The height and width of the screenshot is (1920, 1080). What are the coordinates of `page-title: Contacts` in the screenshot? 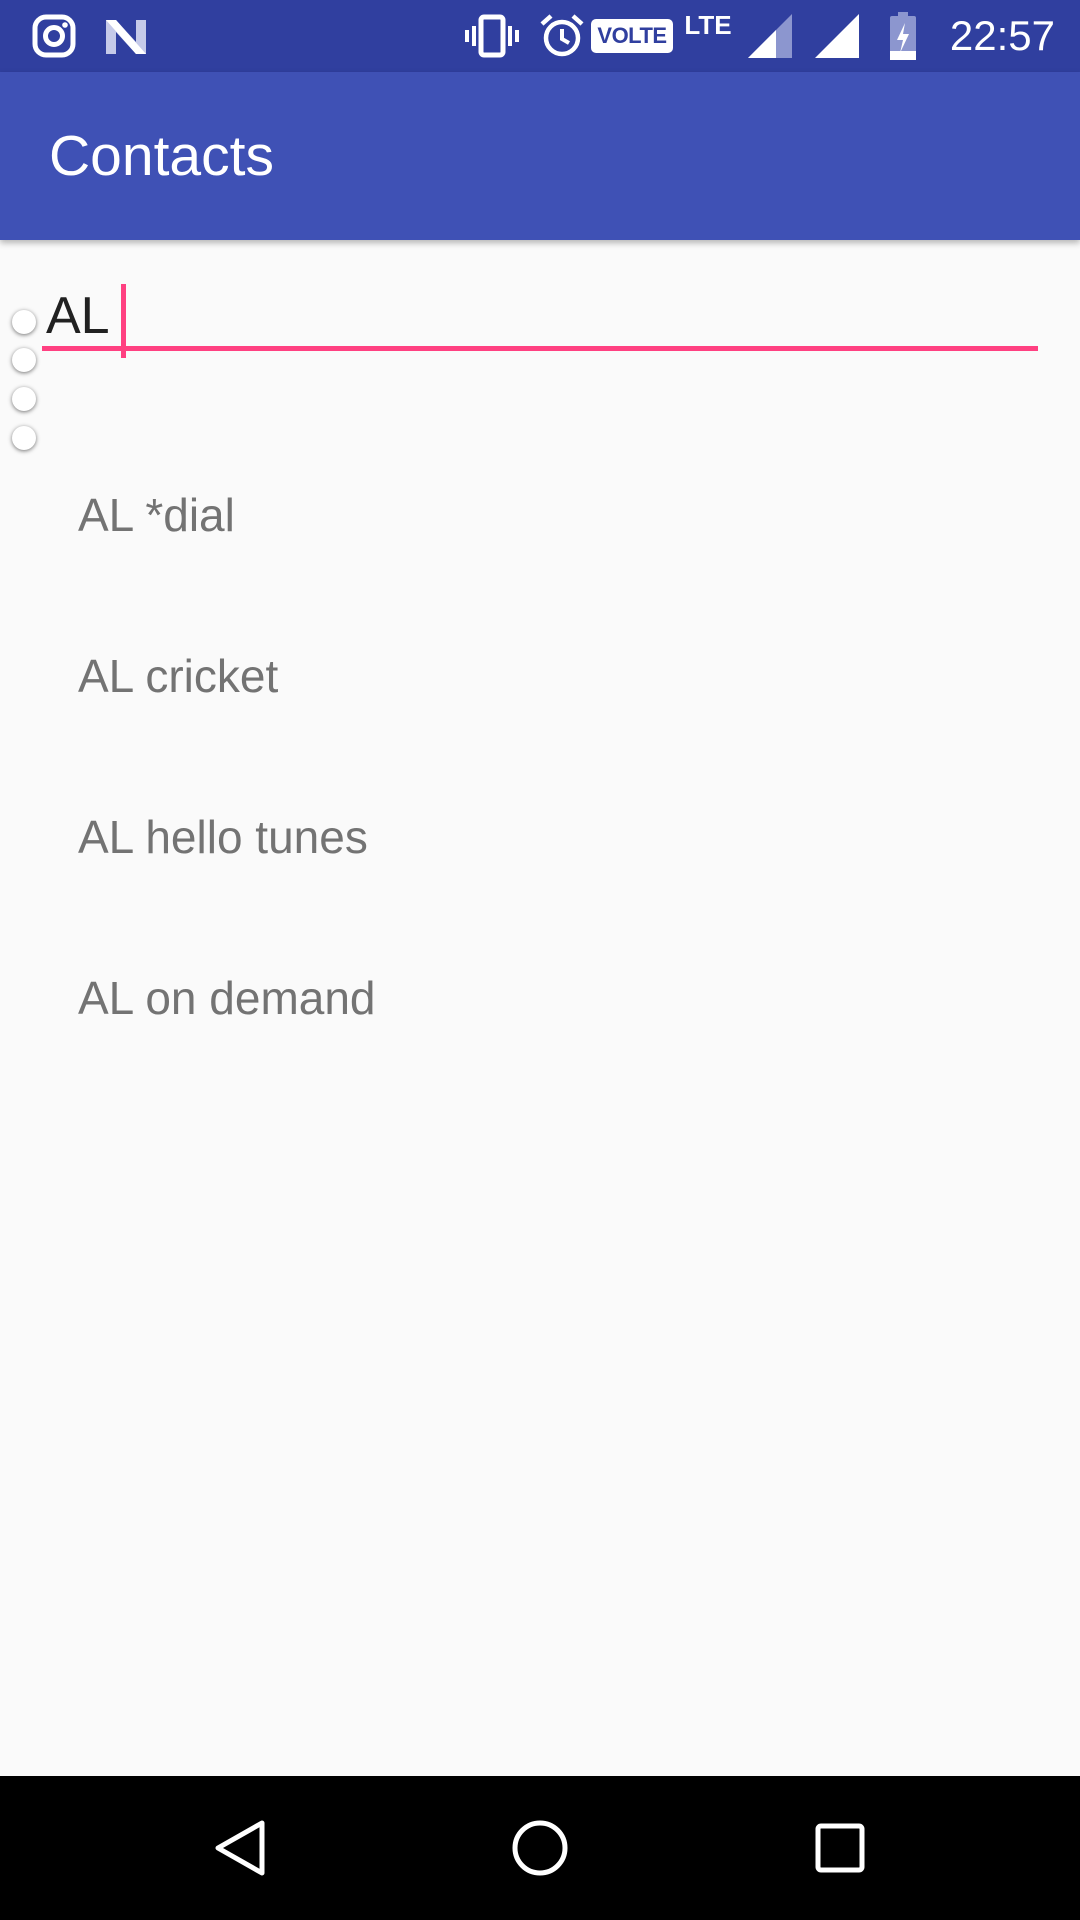 It's located at (161, 156).